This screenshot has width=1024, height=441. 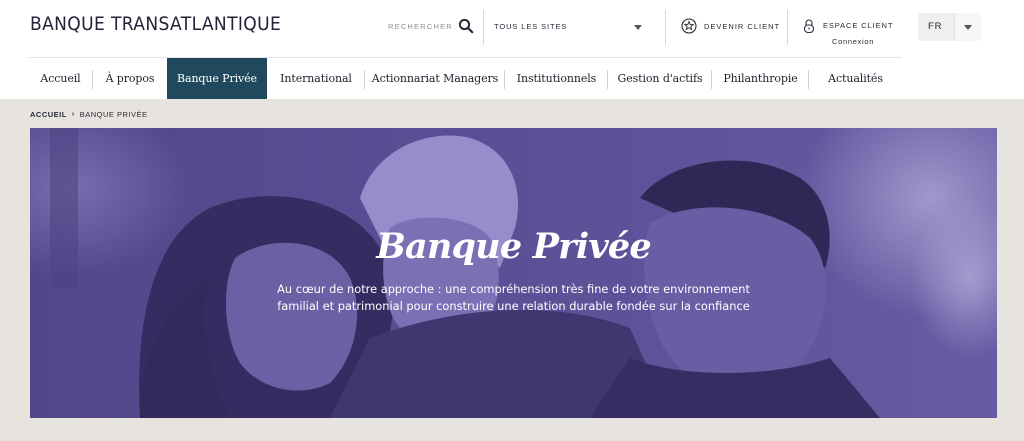 What do you see at coordinates (316, 78) in the screenshot?
I see `nav-item-international: International` at bounding box center [316, 78].